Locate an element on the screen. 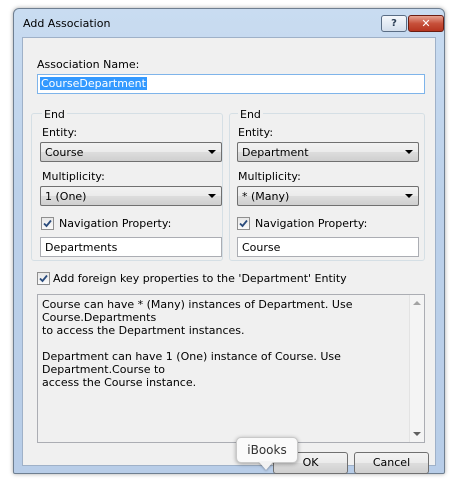  cancel-button-label: Cancel is located at coordinates (391, 462).